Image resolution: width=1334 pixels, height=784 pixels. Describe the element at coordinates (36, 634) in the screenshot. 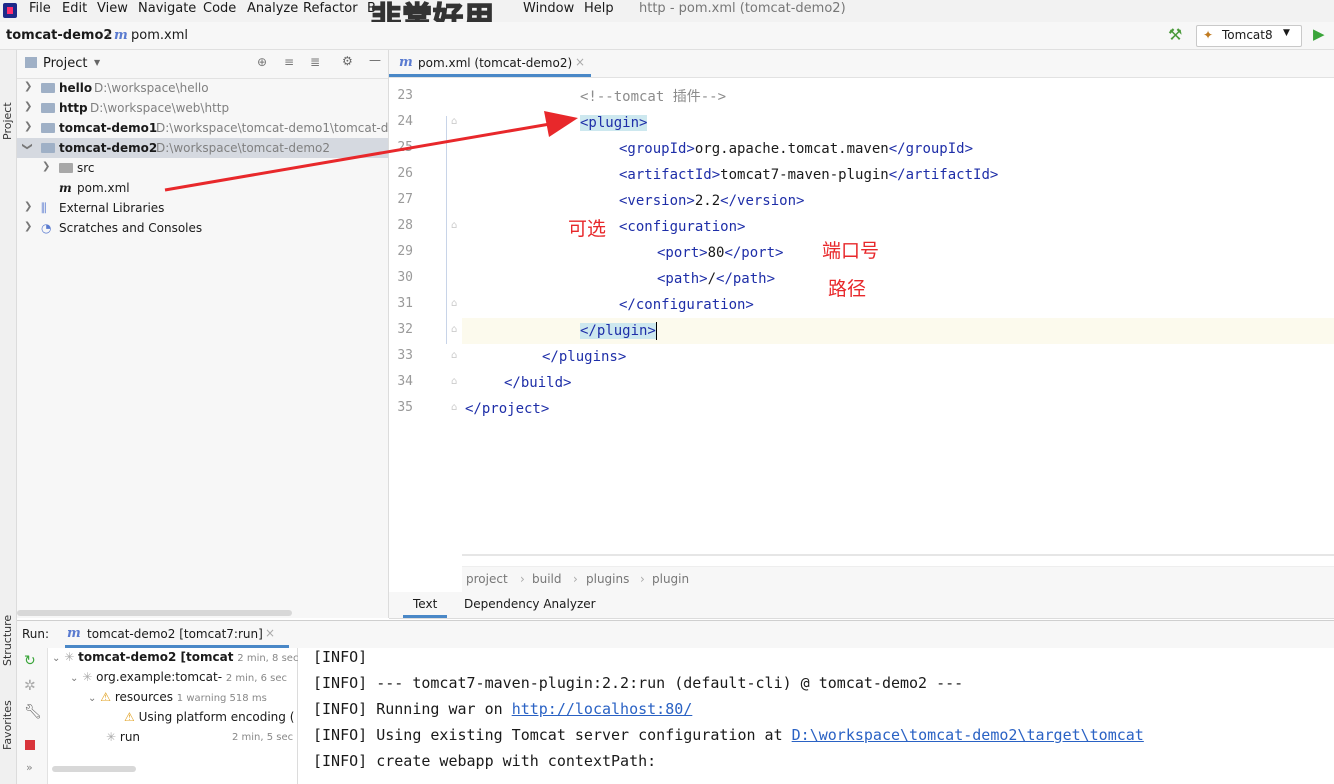

I see `run-label: Run:` at that location.